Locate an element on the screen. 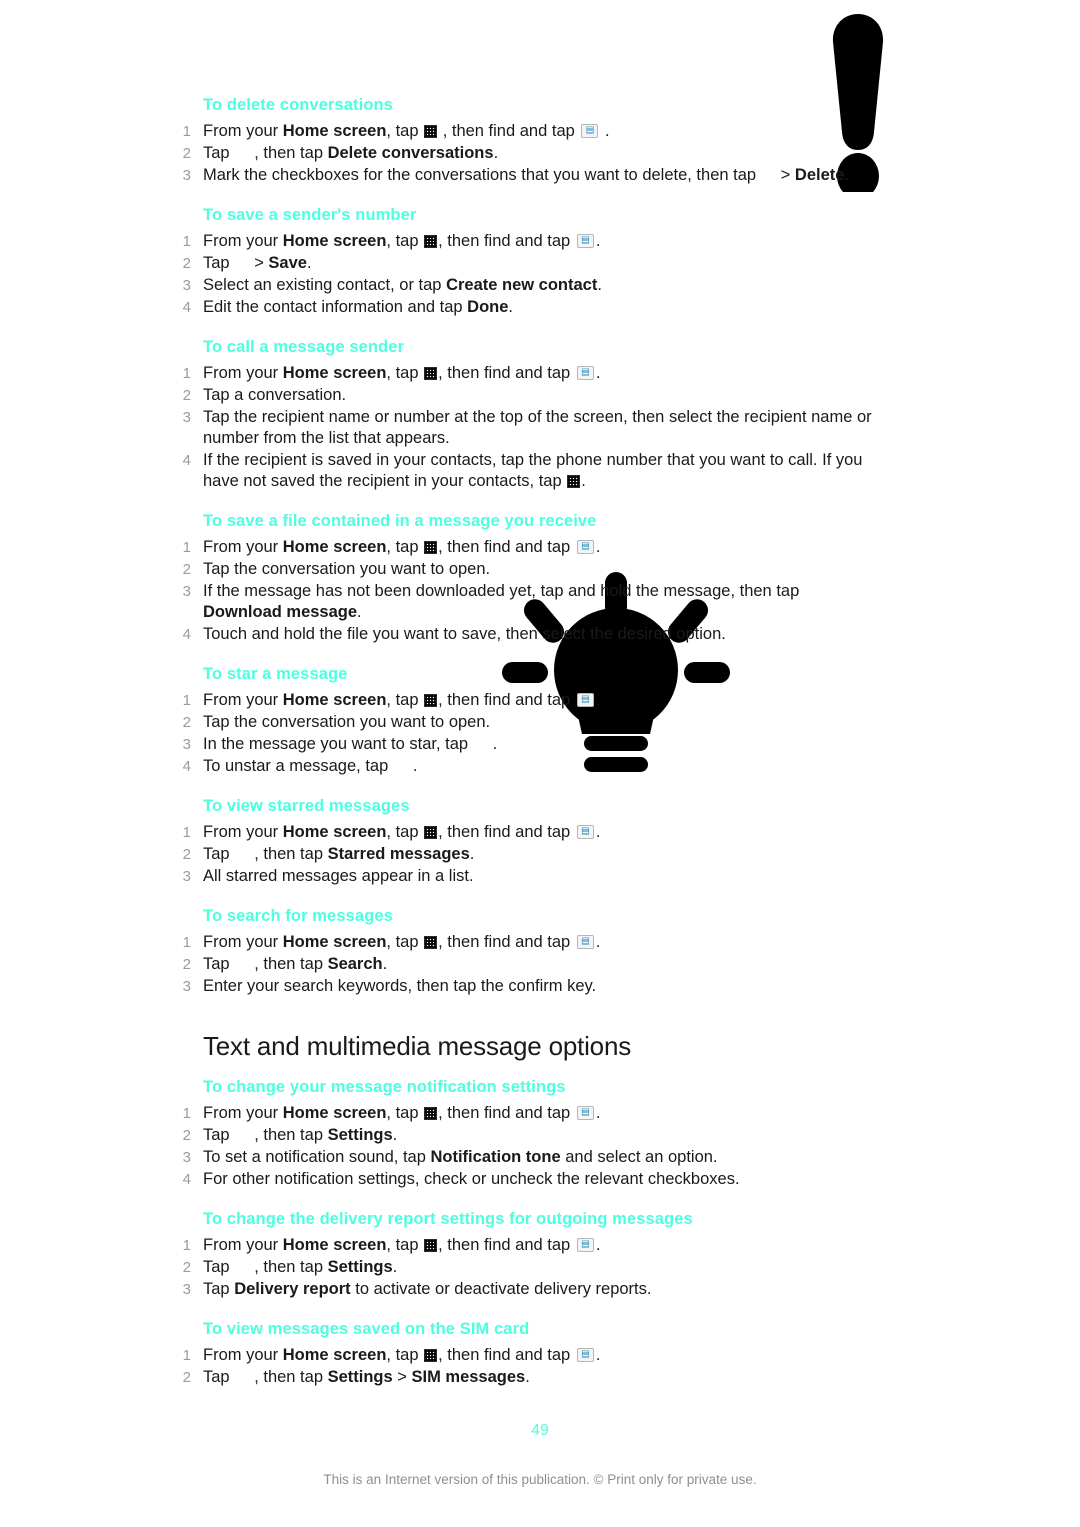 The width and height of the screenshot is (1080, 1527). emphasis-text: Settings is located at coordinates (360, 1135).